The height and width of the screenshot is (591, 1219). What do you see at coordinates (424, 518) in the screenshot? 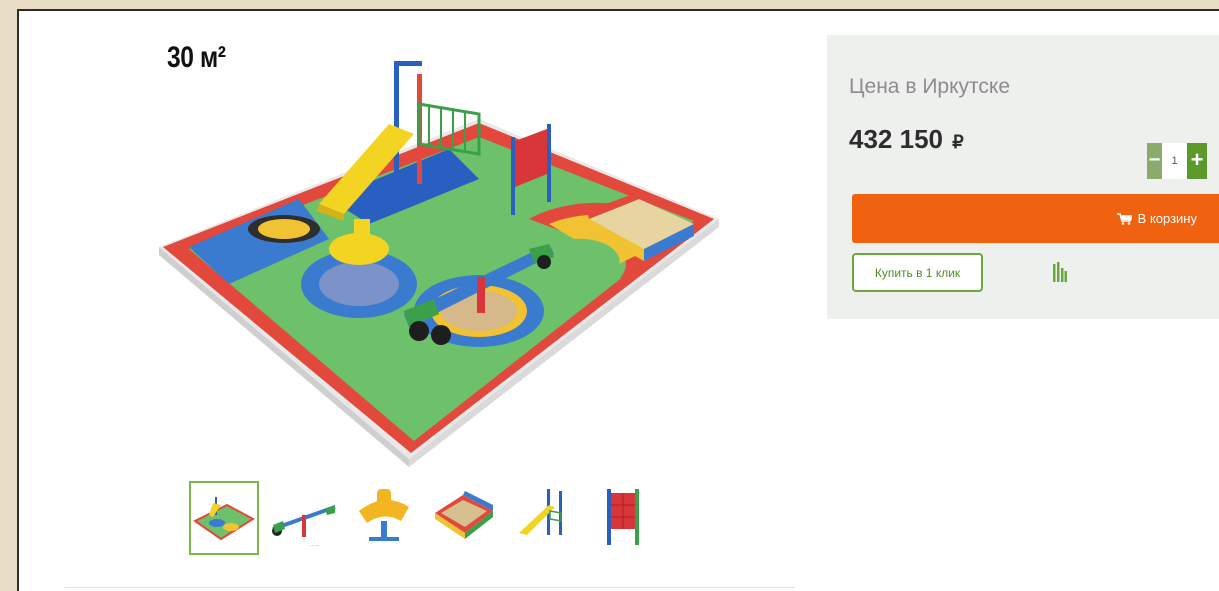
I see `thumbnail-strip: ········` at bounding box center [424, 518].